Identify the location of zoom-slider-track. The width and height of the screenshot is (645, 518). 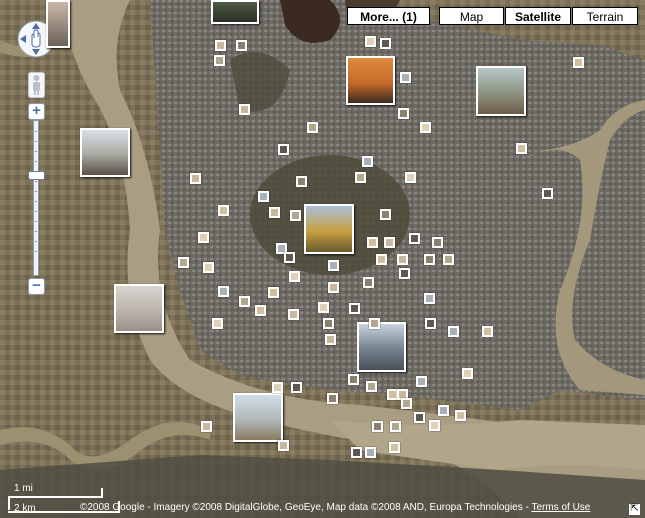
(36, 198).